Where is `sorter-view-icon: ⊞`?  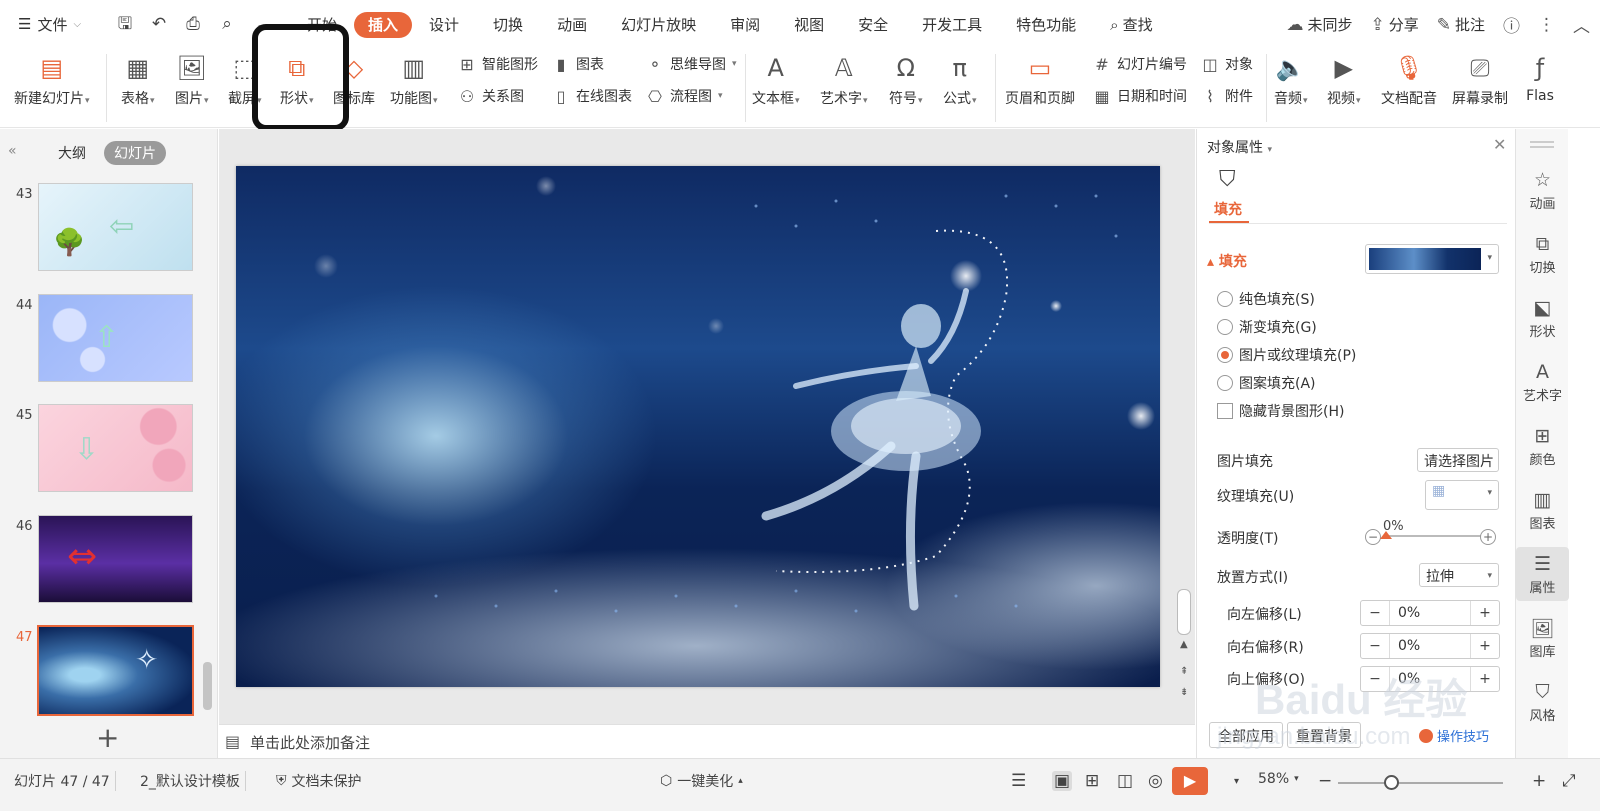 sorter-view-icon: ⊞ is located at coordinates (1092, 781).